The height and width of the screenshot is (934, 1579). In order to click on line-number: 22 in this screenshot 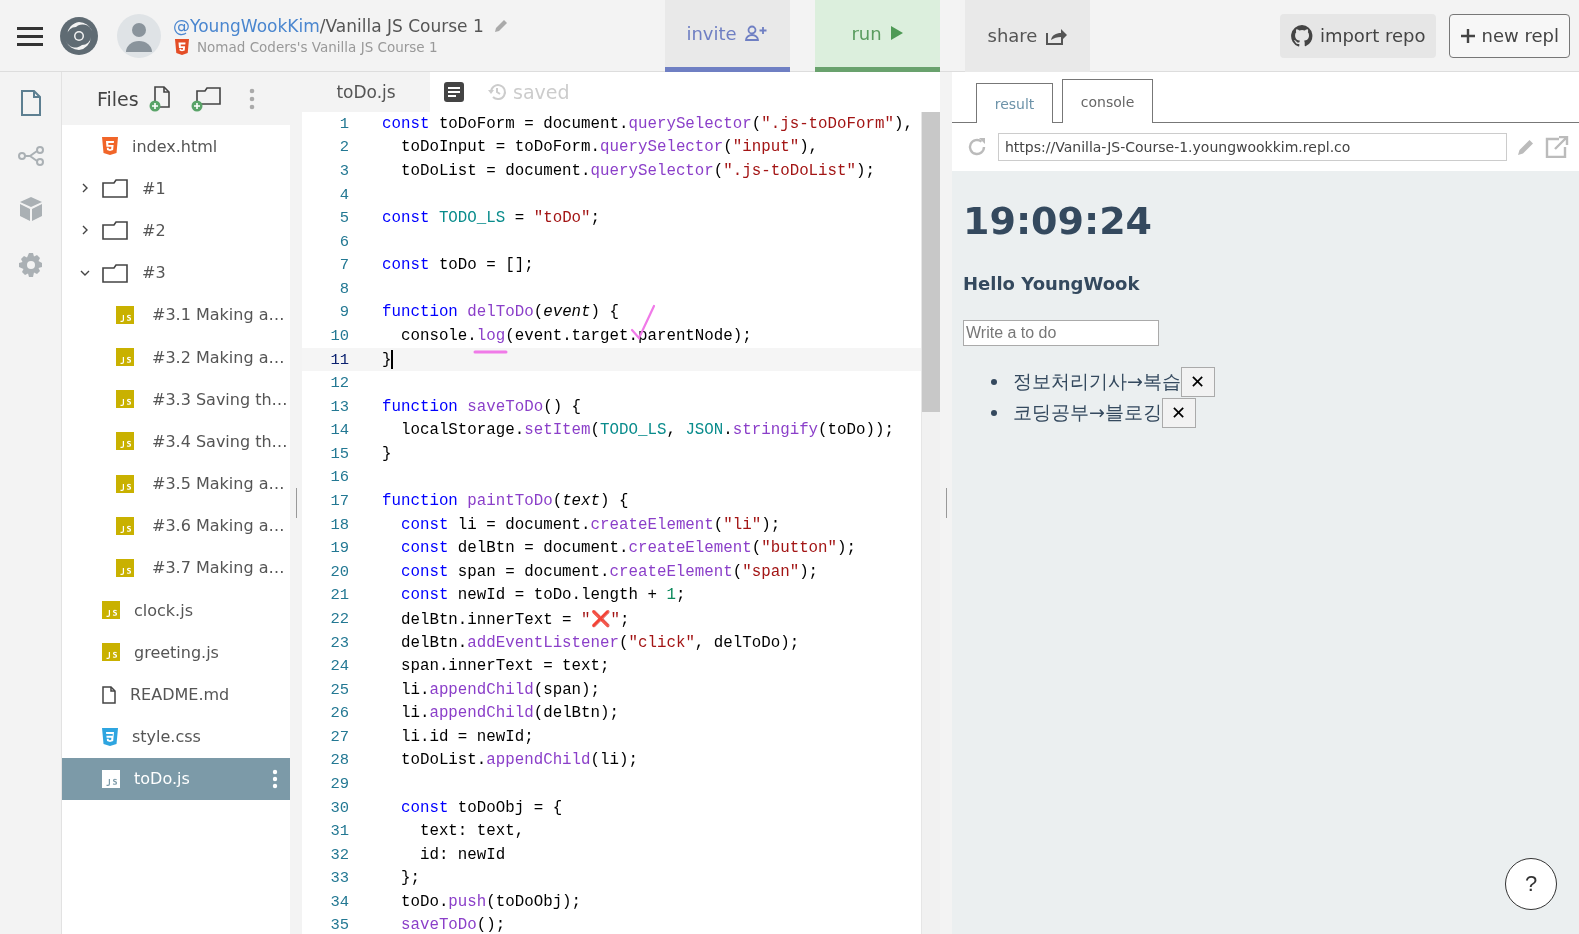, I will do `click(339, 618)`.